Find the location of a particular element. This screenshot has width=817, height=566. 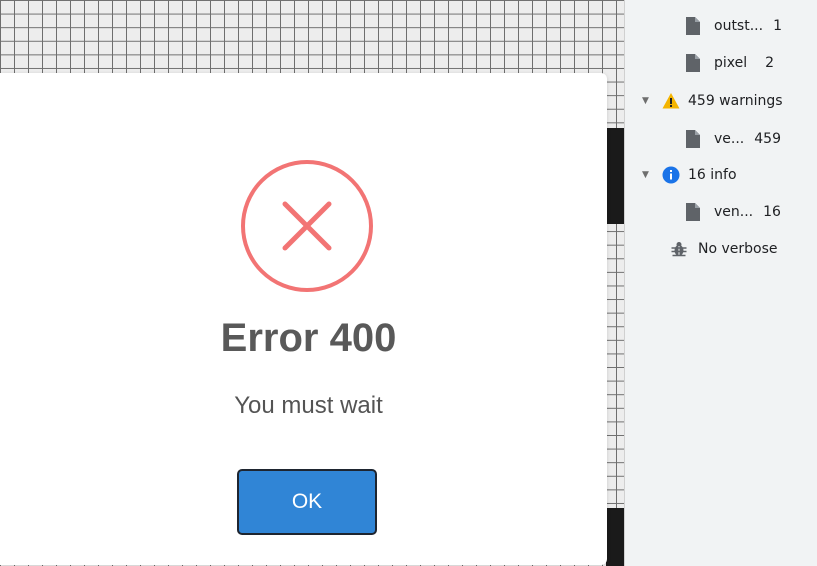

sidebar-item-count: 16 is located at coordinates (772, 212).